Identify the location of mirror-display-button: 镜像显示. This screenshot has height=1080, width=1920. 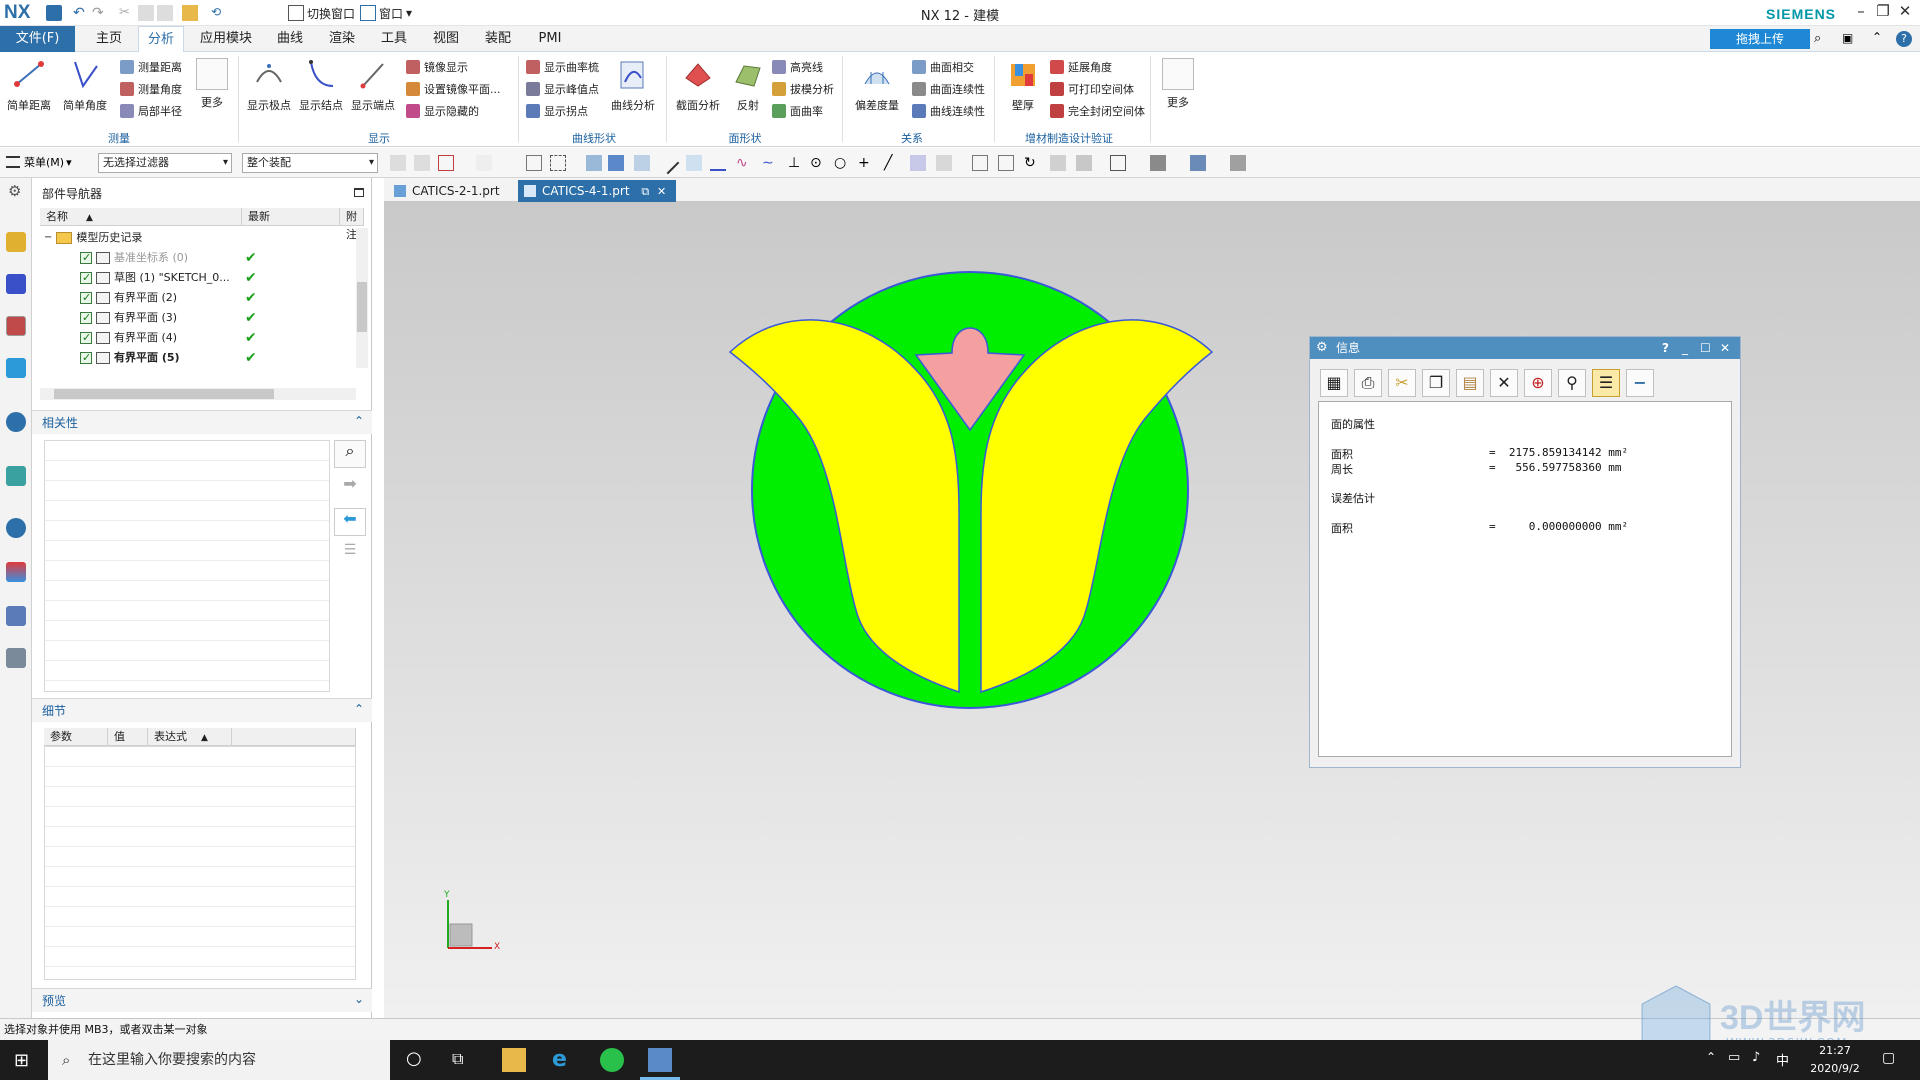
(437, 67).